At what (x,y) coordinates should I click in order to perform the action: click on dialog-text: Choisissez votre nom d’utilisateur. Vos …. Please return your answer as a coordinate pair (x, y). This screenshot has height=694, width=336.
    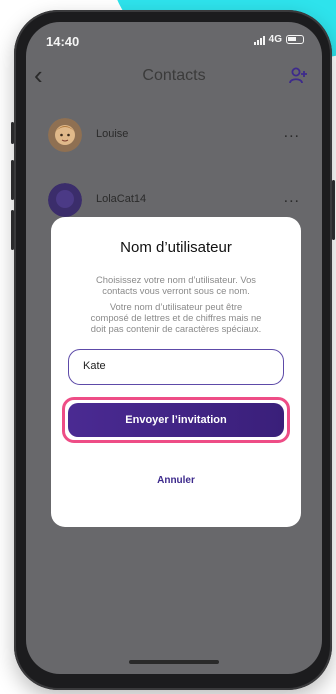
    Looking at the image, I should click on (176, 285).